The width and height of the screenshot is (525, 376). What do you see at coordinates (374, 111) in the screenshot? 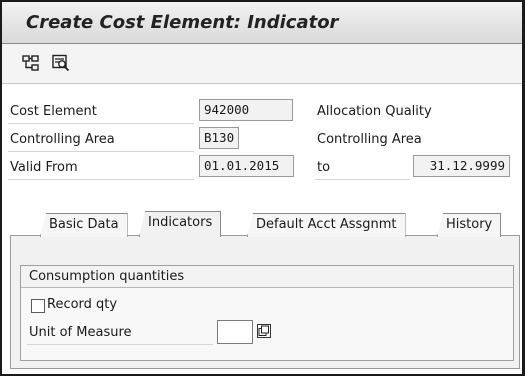
I see `allocation-quality-label: Allocation Quality` at bounding box center [374, 111].